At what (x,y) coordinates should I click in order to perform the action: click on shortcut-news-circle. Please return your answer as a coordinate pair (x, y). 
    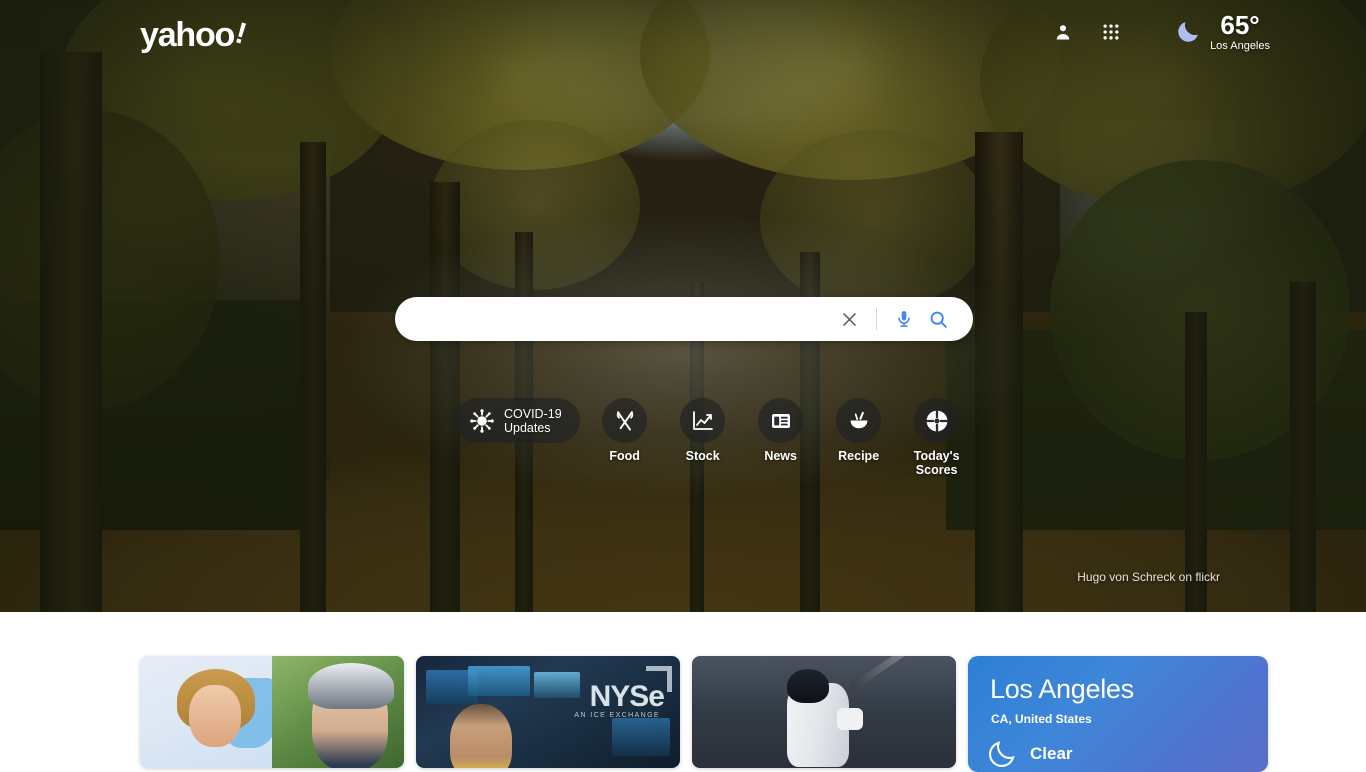
    Looking at the image, I should click on (781, 420).